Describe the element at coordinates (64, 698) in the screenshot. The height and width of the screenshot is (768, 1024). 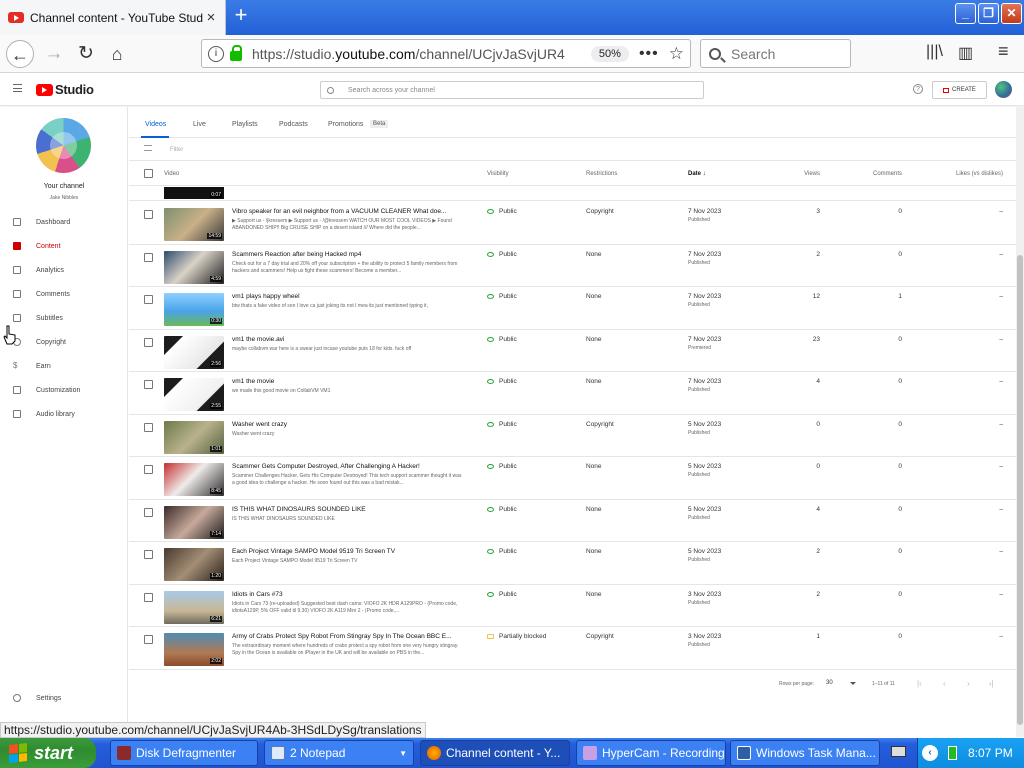
I see `sidebar-item-settings: Settings` at that location.